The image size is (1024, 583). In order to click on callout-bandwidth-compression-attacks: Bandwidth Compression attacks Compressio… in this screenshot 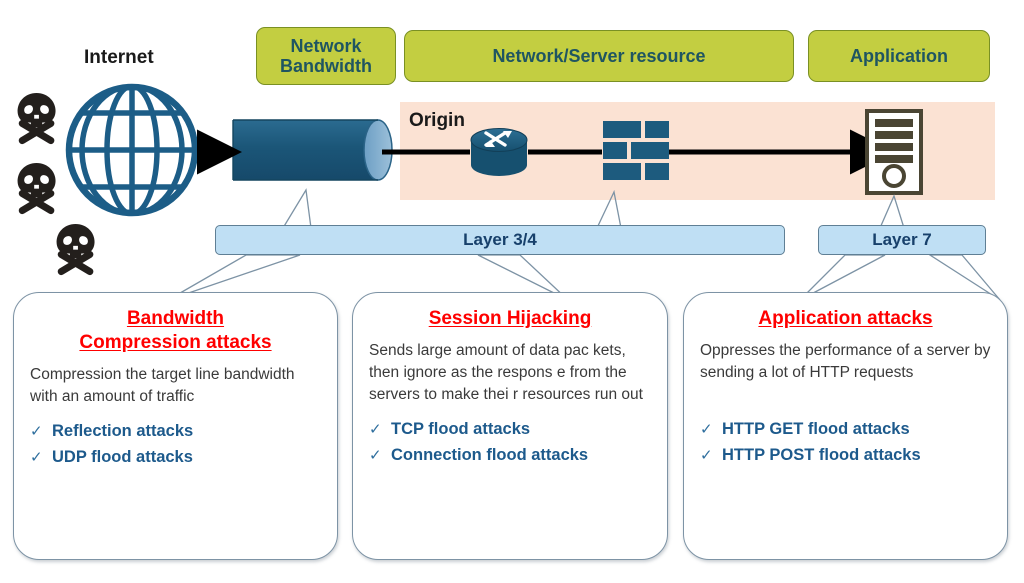, I will do `click(175, 426)`.